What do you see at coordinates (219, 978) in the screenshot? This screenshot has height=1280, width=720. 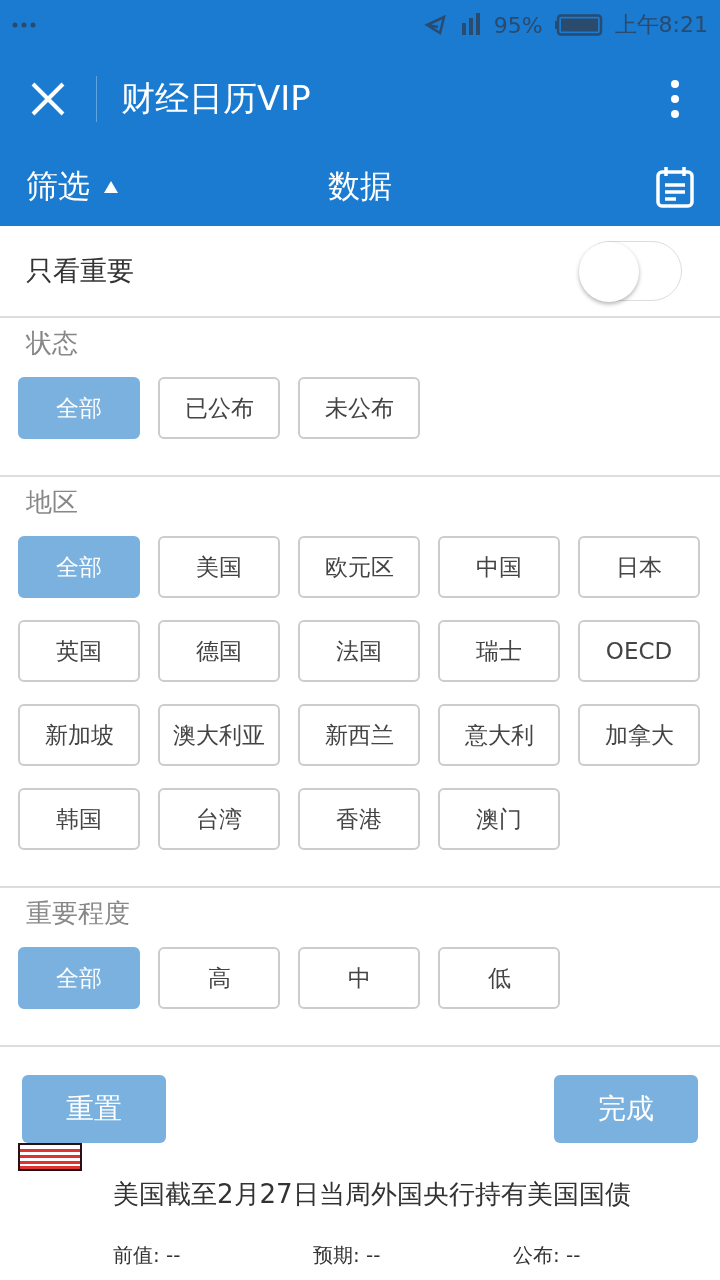 I see `filter-chip: 高` at bounding box center [219, 978].